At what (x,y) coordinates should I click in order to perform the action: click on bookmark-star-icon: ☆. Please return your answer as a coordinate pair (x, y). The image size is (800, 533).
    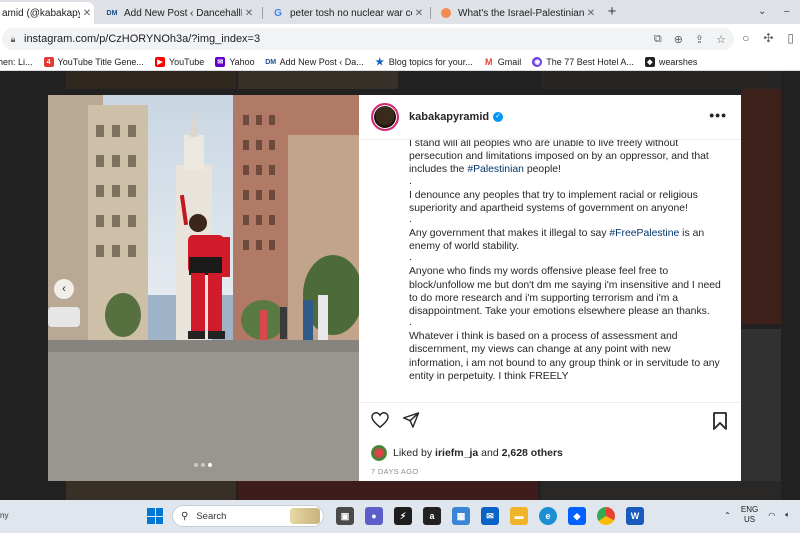
    Looking at the image, I should click on (721, 39).